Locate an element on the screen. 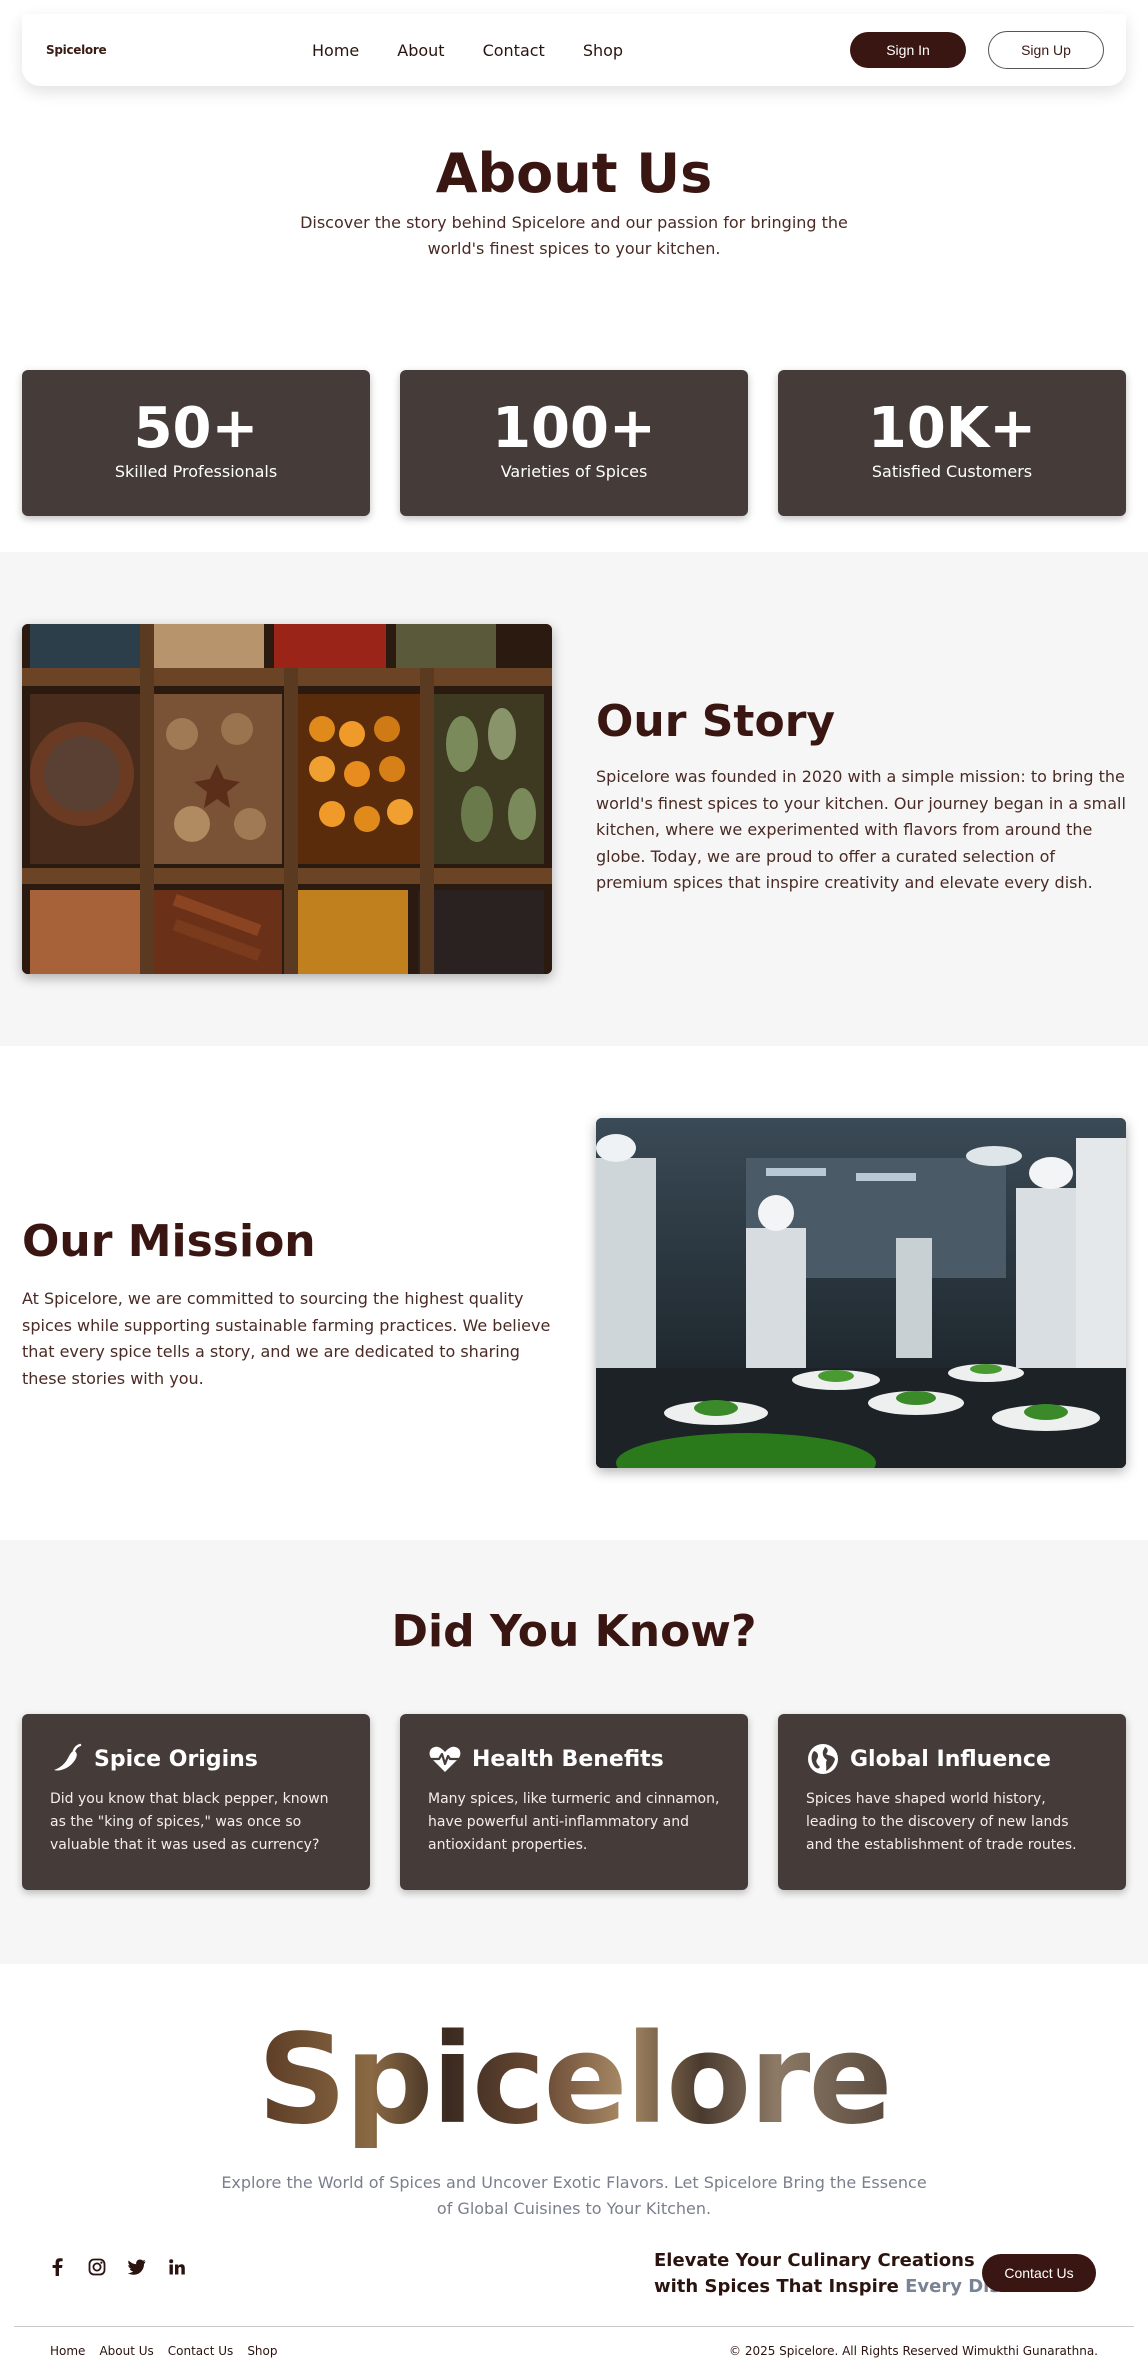 This screenshot has height=2374, width=1148. stat-card: 10K+ Satisfied Customers is located at coordinates (952, 443).